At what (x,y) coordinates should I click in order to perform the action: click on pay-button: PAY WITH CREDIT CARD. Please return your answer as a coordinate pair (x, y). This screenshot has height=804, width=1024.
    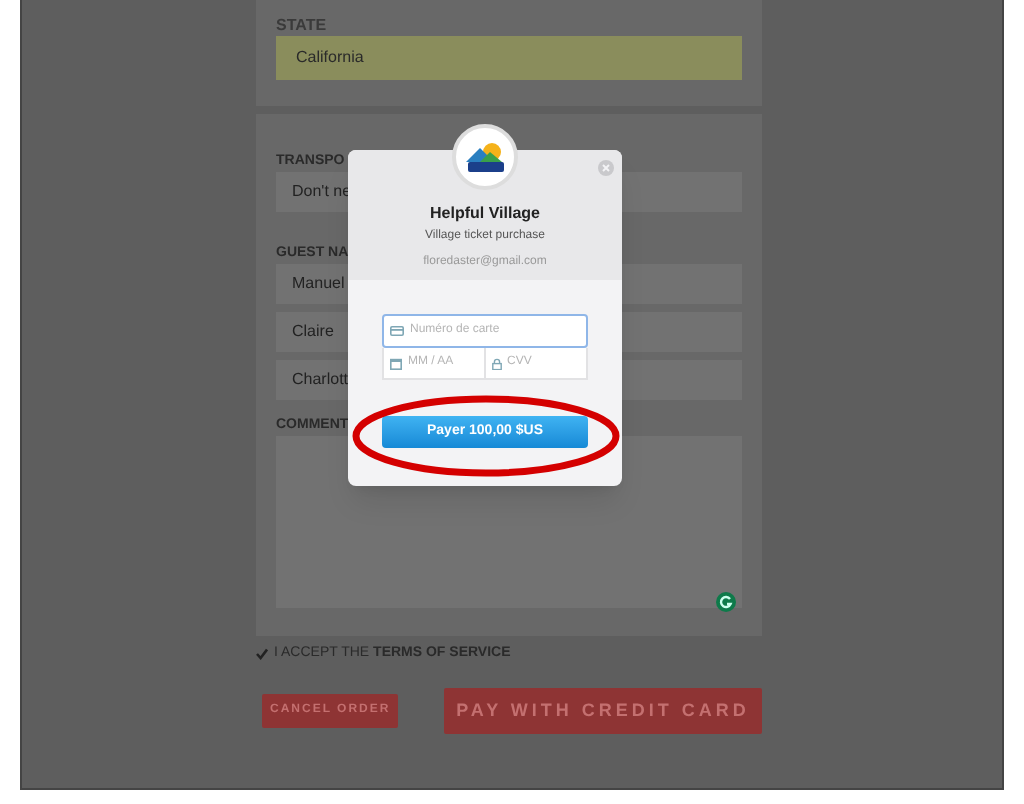
    Looking at the image, I should click on (603, 711).